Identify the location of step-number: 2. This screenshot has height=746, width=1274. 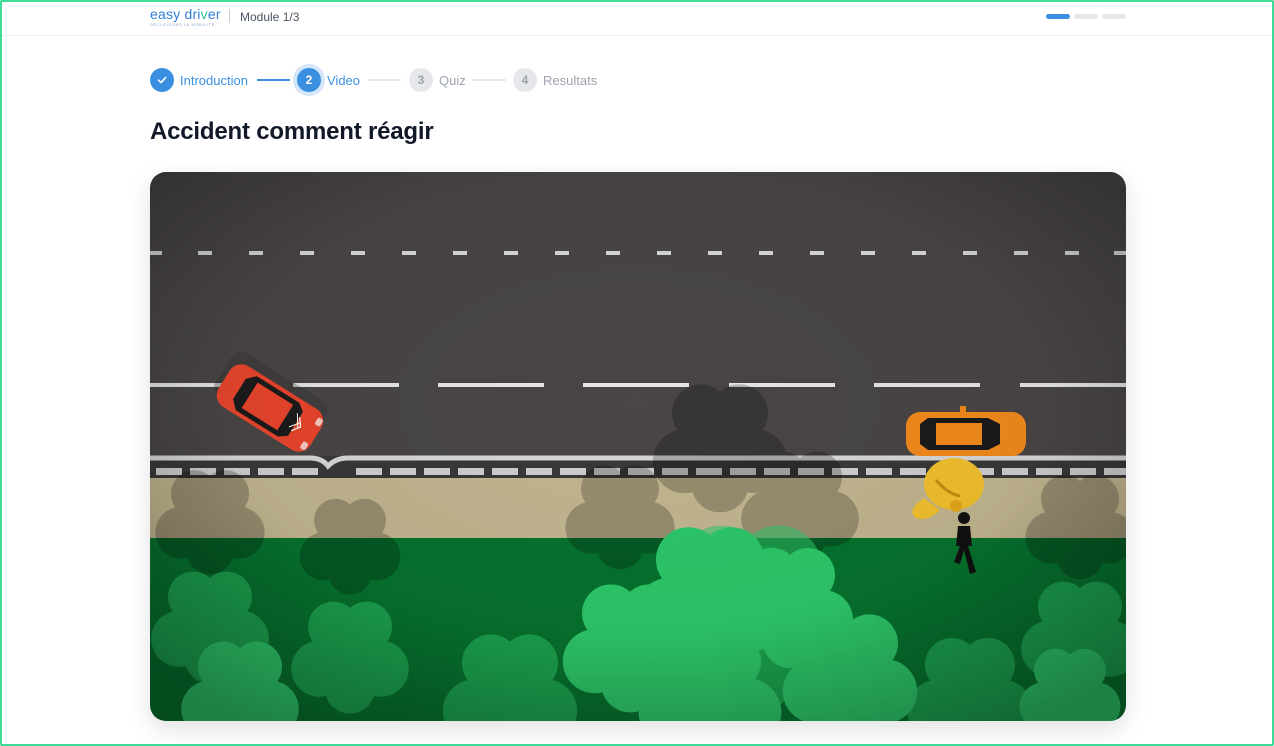
(309, 80).